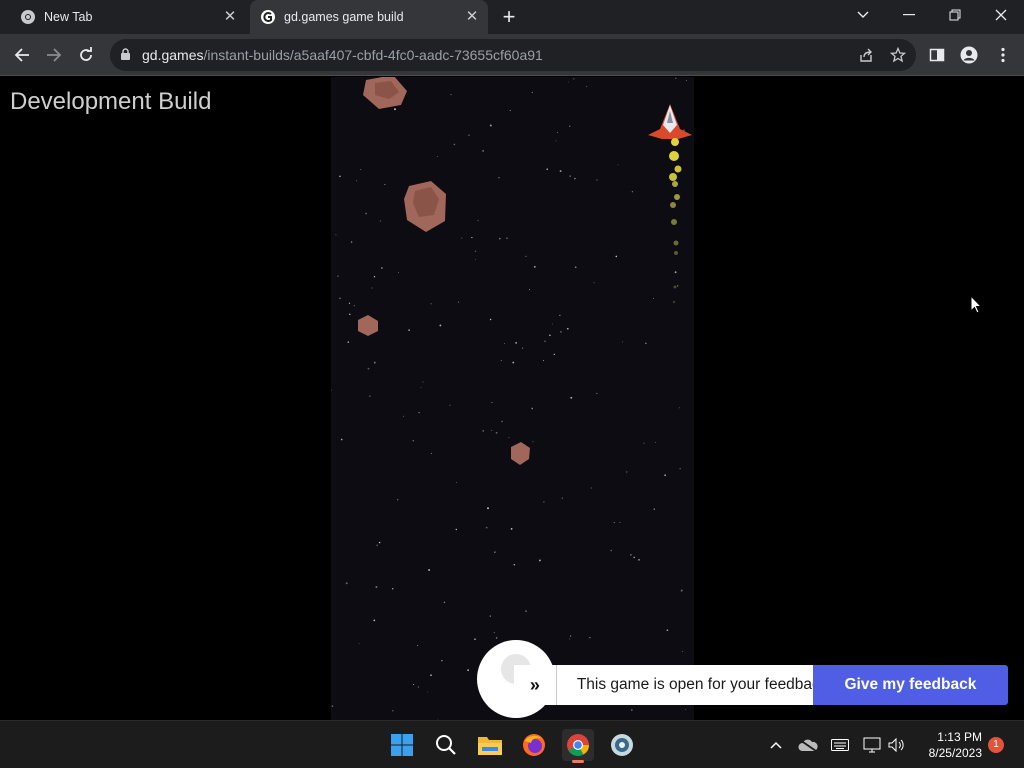 The image size is (1024, 768). What do you see at coordinates (955, 753) in the screenshot?
I see `clock-date: 8/25/2023` at bounding box center [955, 753].